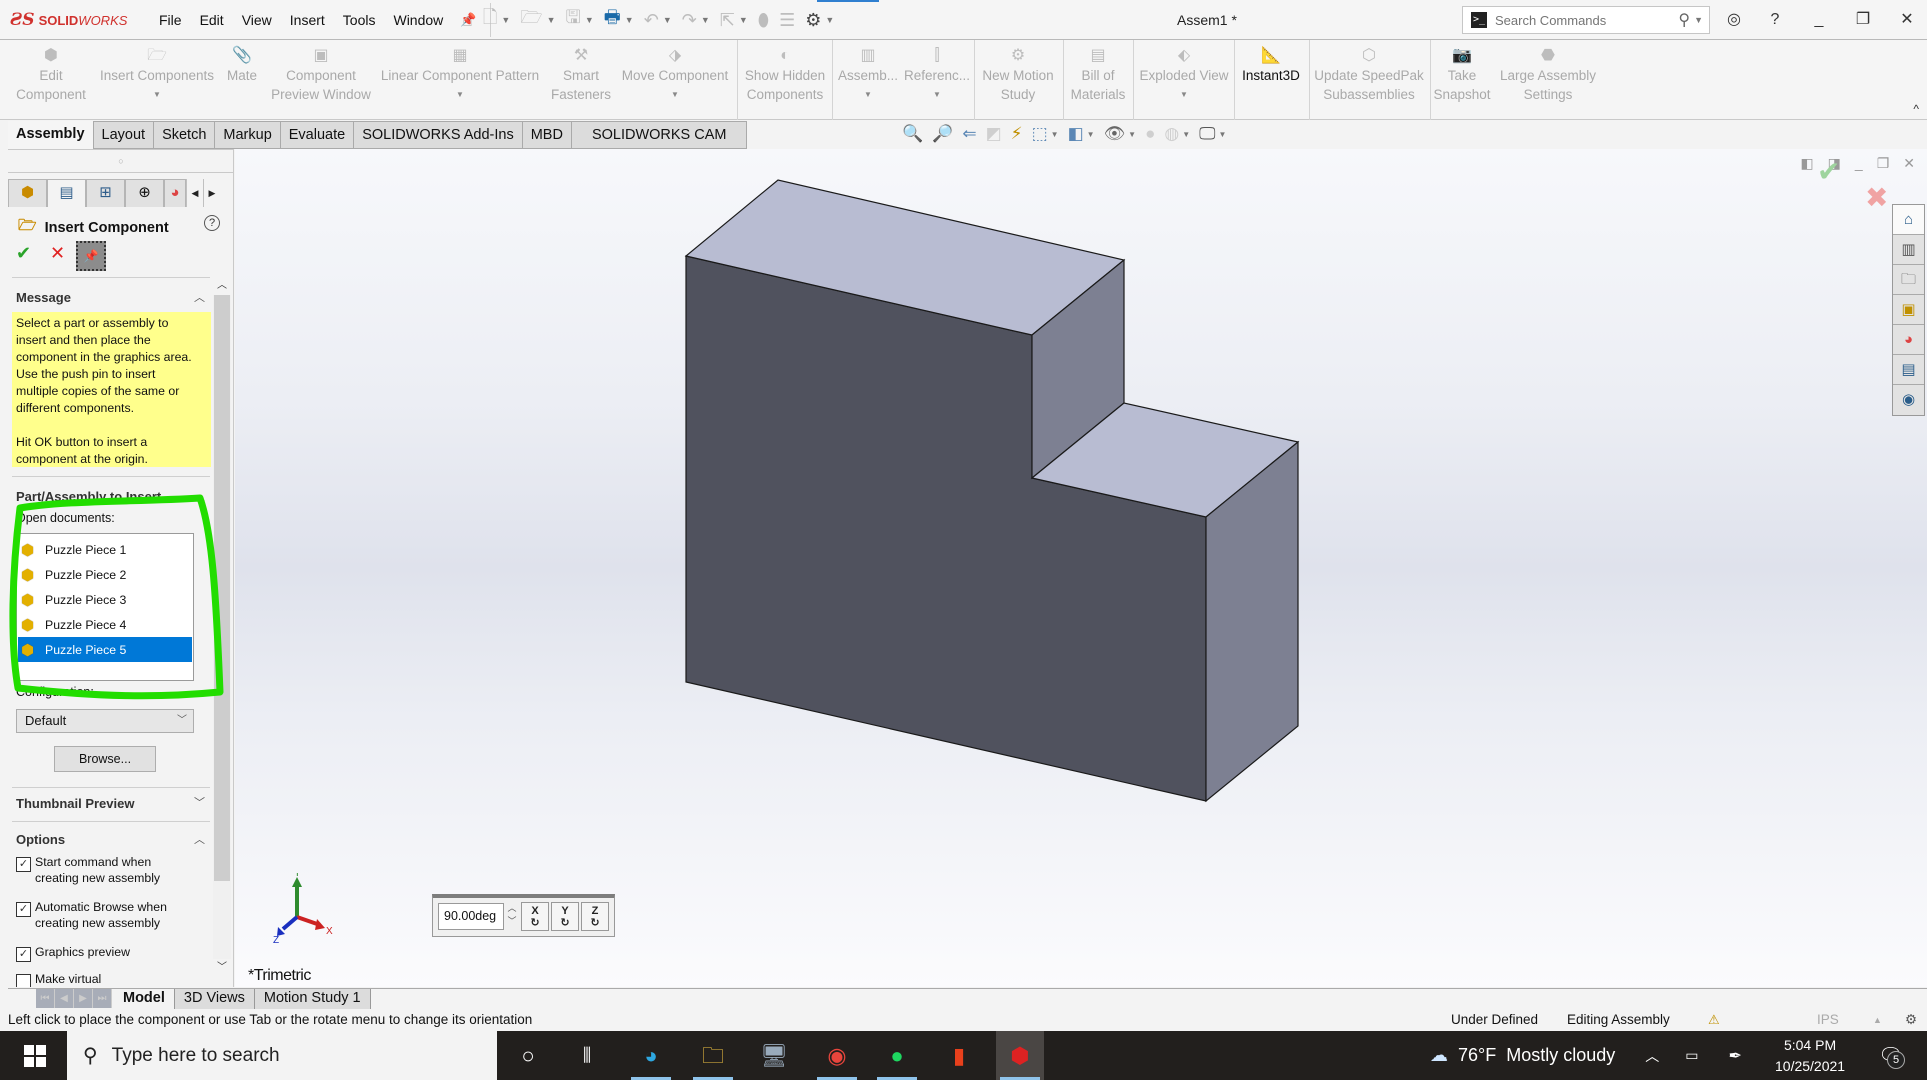 This screenshot has width=1927, height=1080. What do you see at coordinates (199, 802) in the screenshot?
I see `expand-thumbnail-icon: ﹀` at bounding box center [199, 802].